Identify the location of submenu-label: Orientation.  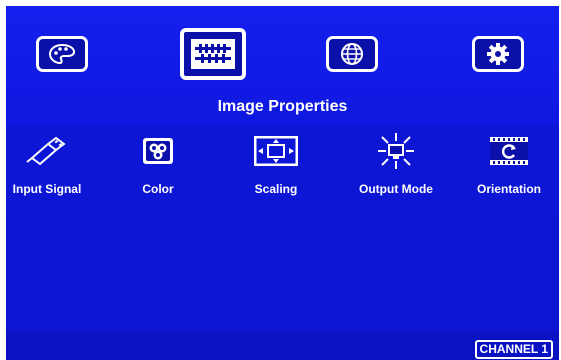
(508, 189).